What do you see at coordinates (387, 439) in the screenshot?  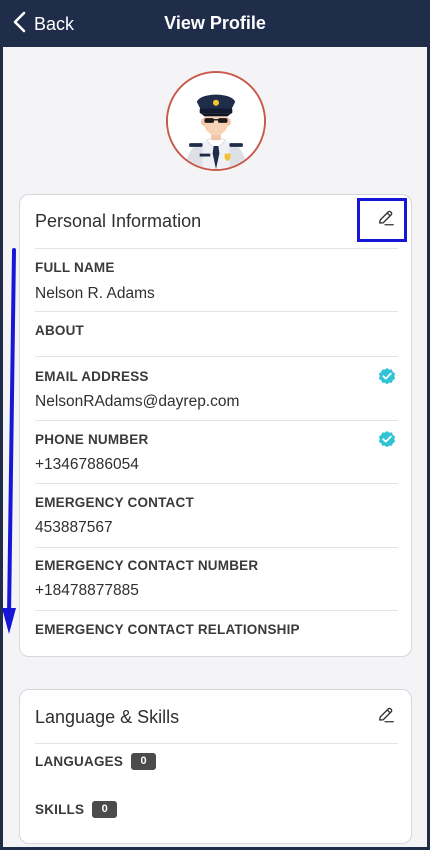 I see `phone-verified-icon` at bounding box center [387, 439].